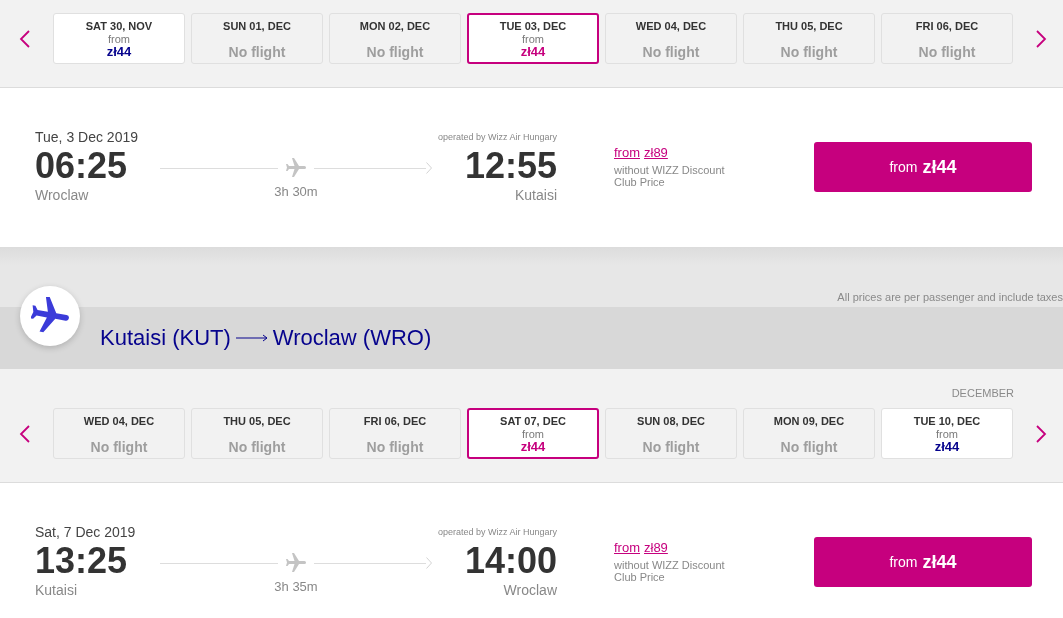  What do you see at coordinates (530, 590) in the screenshot?
I see `arrival-city: Wroclaw` at bounding box center [530, 590].